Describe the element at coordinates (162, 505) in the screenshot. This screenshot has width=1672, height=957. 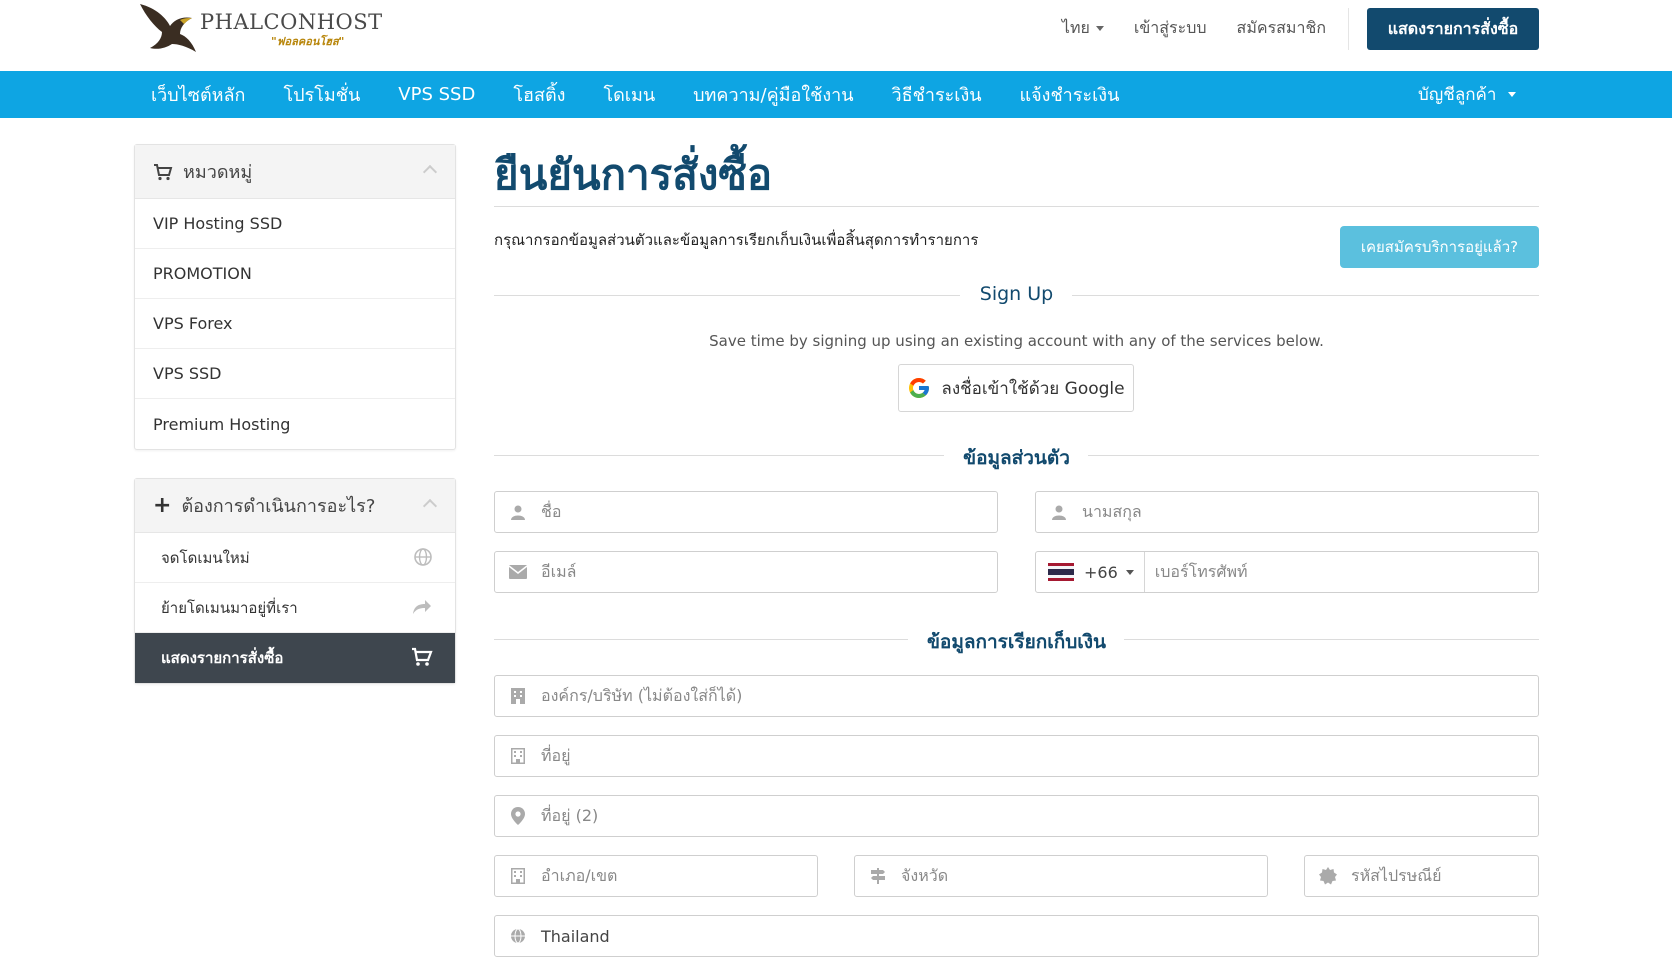
I see `plus-icon: +` at that location.